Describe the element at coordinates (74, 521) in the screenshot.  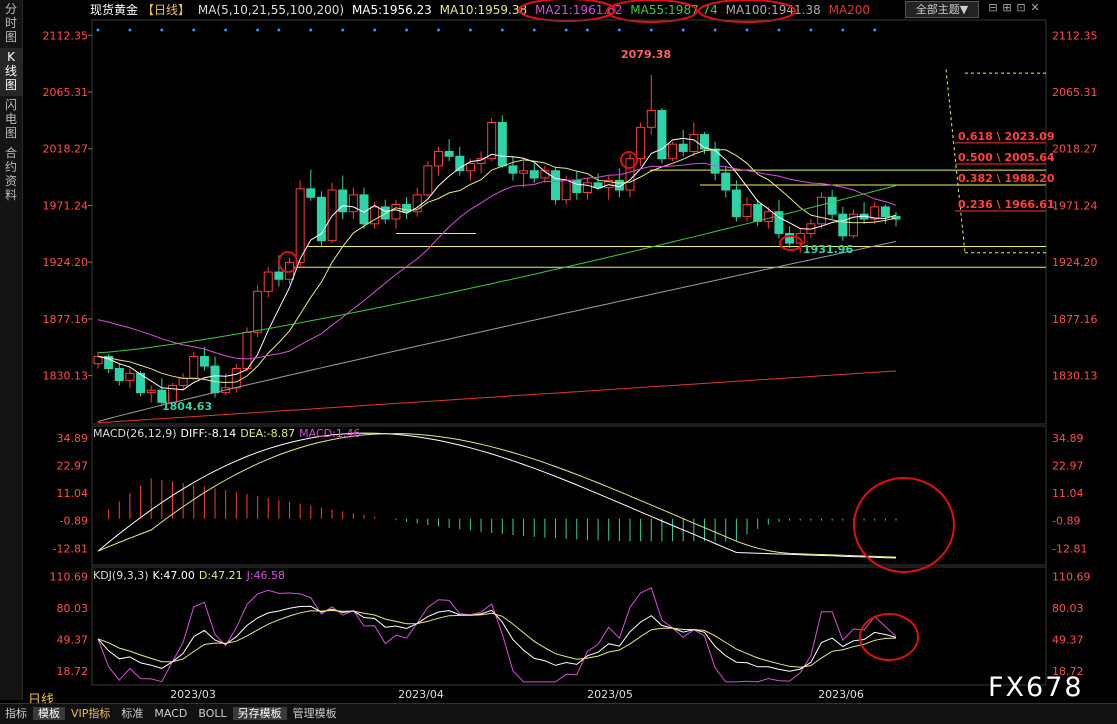
I see `left-indicator-tick: -0.89` at that location.